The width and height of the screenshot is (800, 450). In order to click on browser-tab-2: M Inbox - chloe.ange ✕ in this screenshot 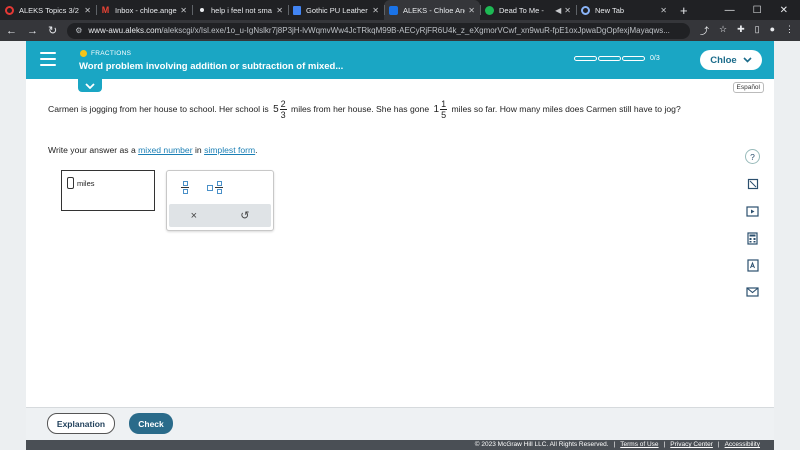, I will do `click(144, 10)`.